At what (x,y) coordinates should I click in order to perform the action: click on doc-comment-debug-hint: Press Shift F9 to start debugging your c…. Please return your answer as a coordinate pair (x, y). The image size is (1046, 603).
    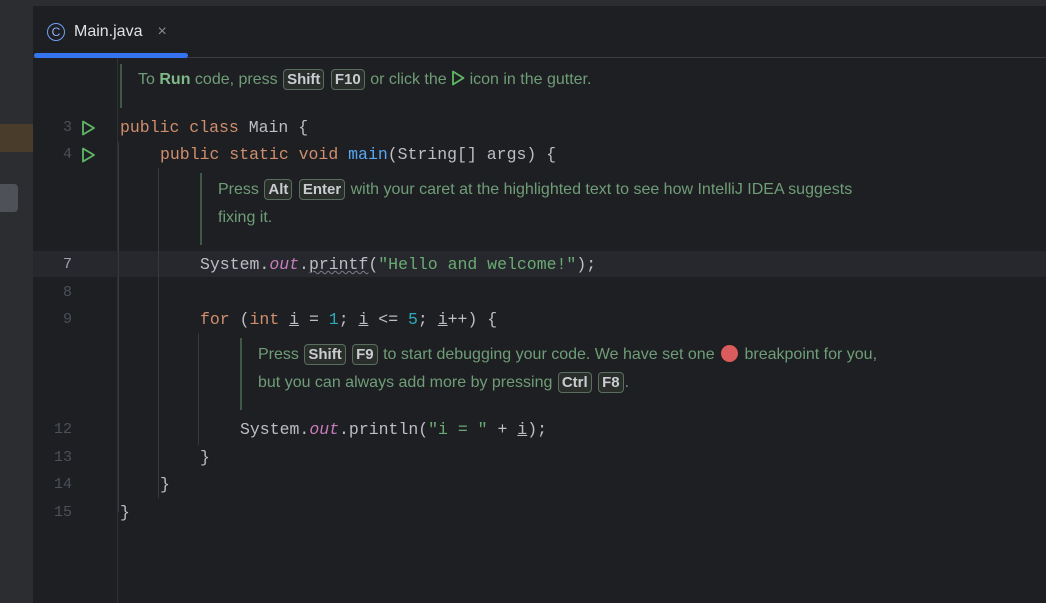
    Looking at the image, I should click on (568, 368).